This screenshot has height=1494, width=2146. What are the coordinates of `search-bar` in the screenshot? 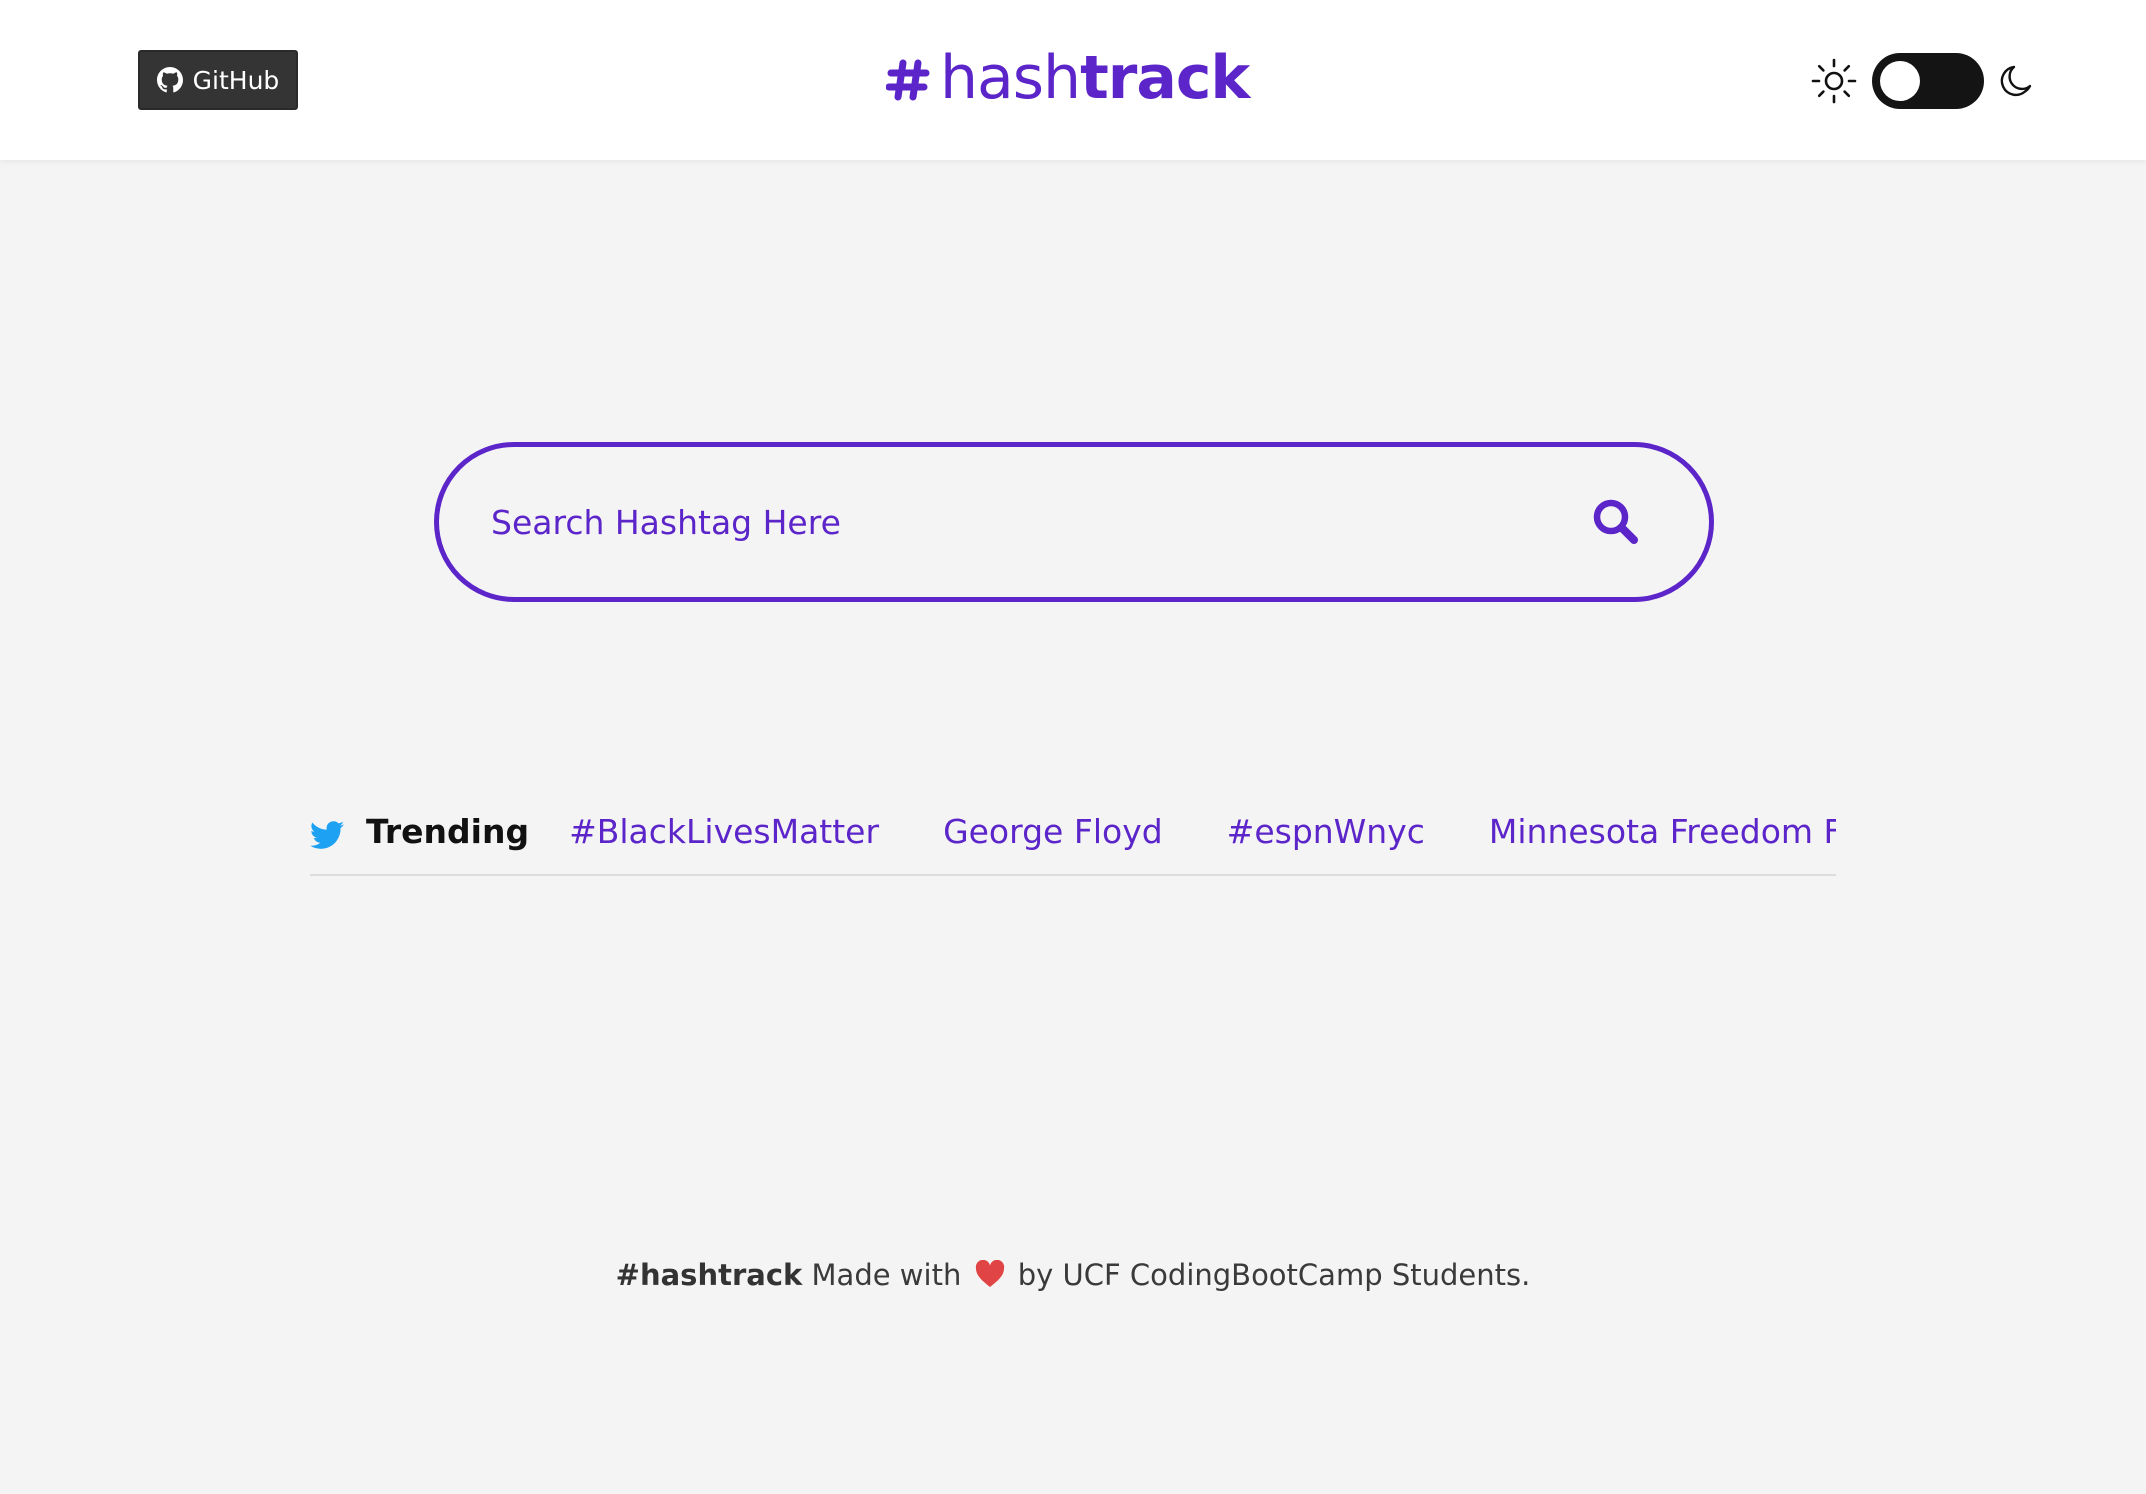 It's located at (1074, 522).